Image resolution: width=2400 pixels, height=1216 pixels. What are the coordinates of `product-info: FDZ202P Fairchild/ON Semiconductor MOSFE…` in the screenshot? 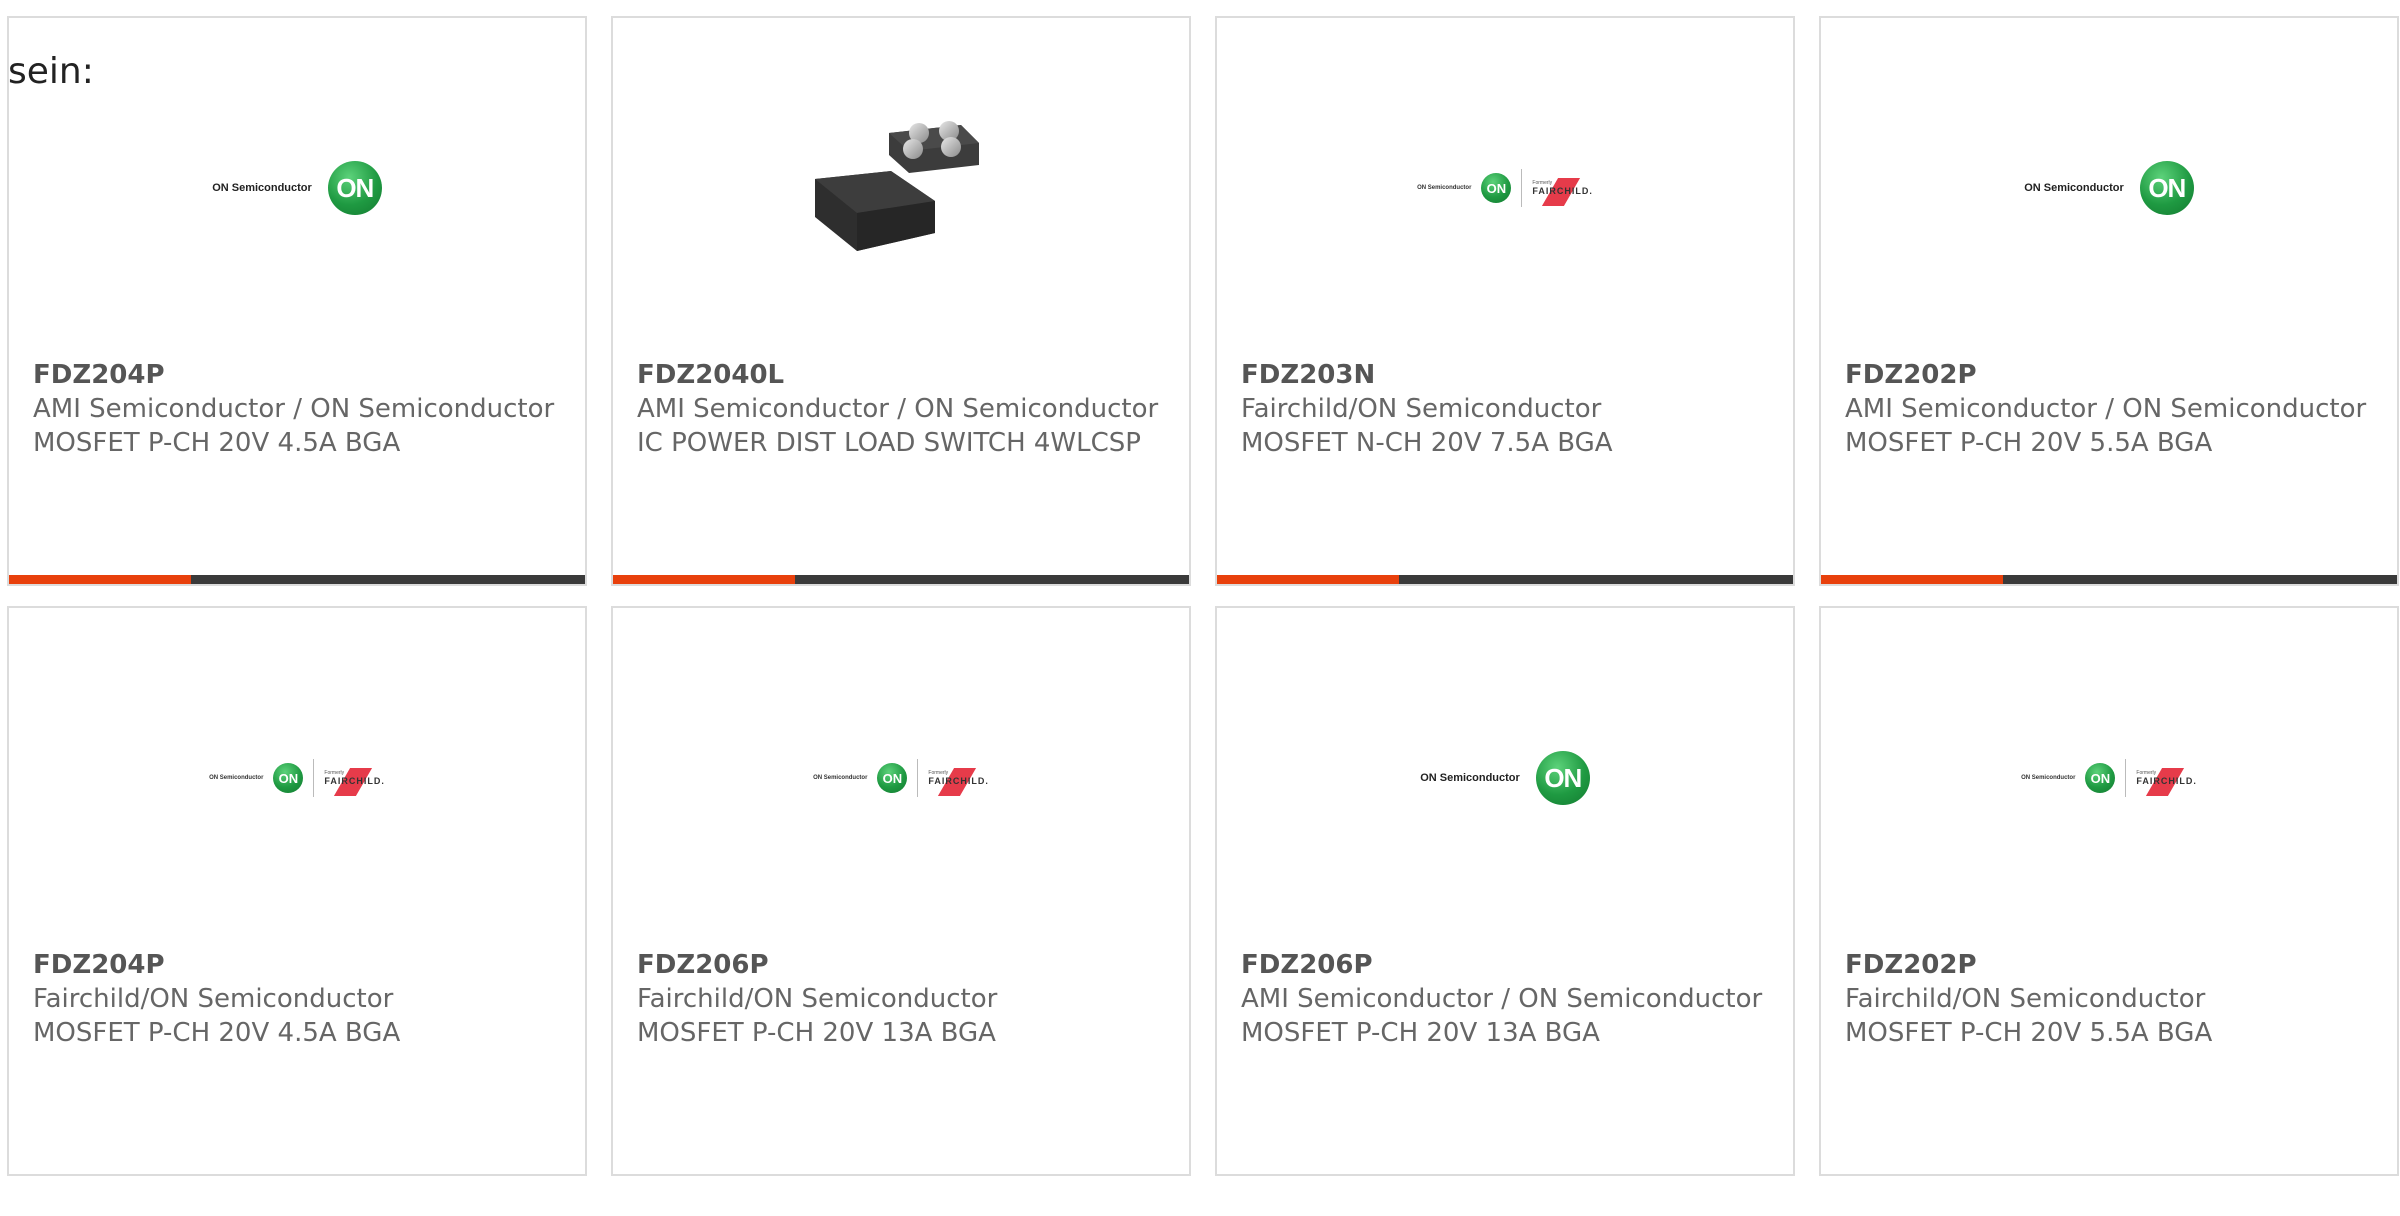 It's located at (2109, 999).